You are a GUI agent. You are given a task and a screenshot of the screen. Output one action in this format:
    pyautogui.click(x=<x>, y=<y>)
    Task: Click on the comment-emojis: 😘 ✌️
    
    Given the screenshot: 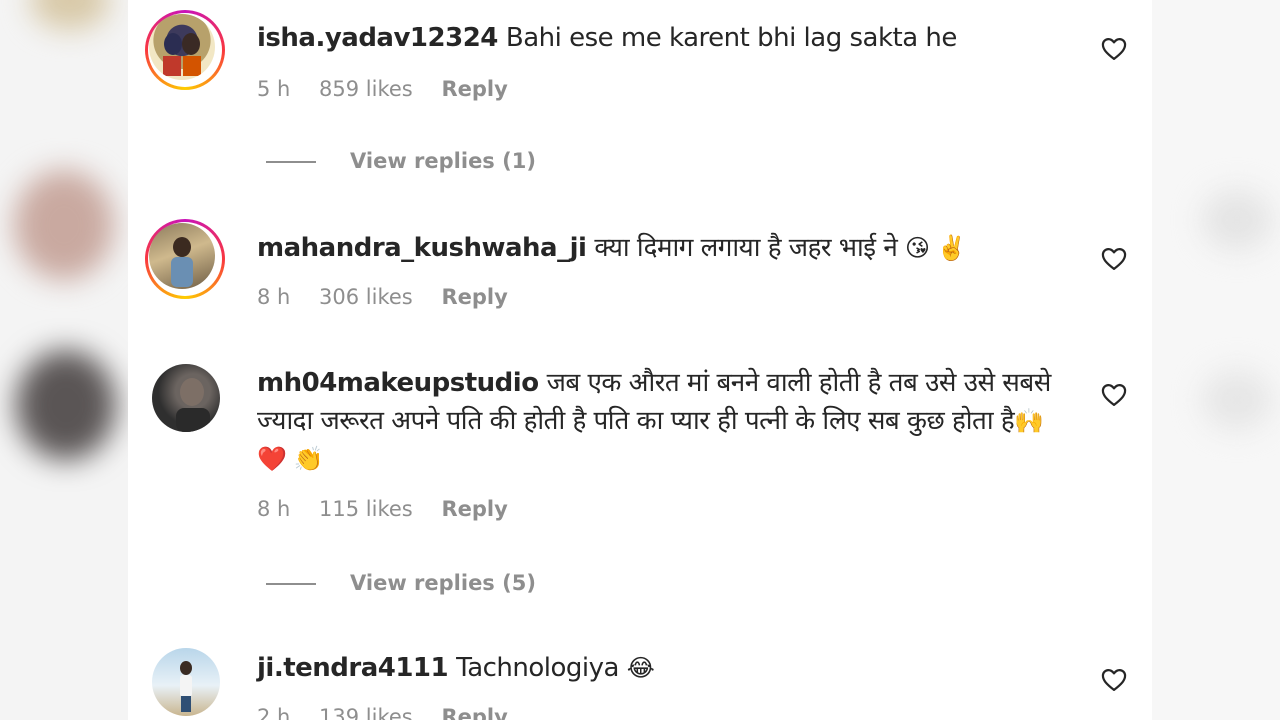 What is the action you would take?
    pyautogui.click(x=936, y=248)
    